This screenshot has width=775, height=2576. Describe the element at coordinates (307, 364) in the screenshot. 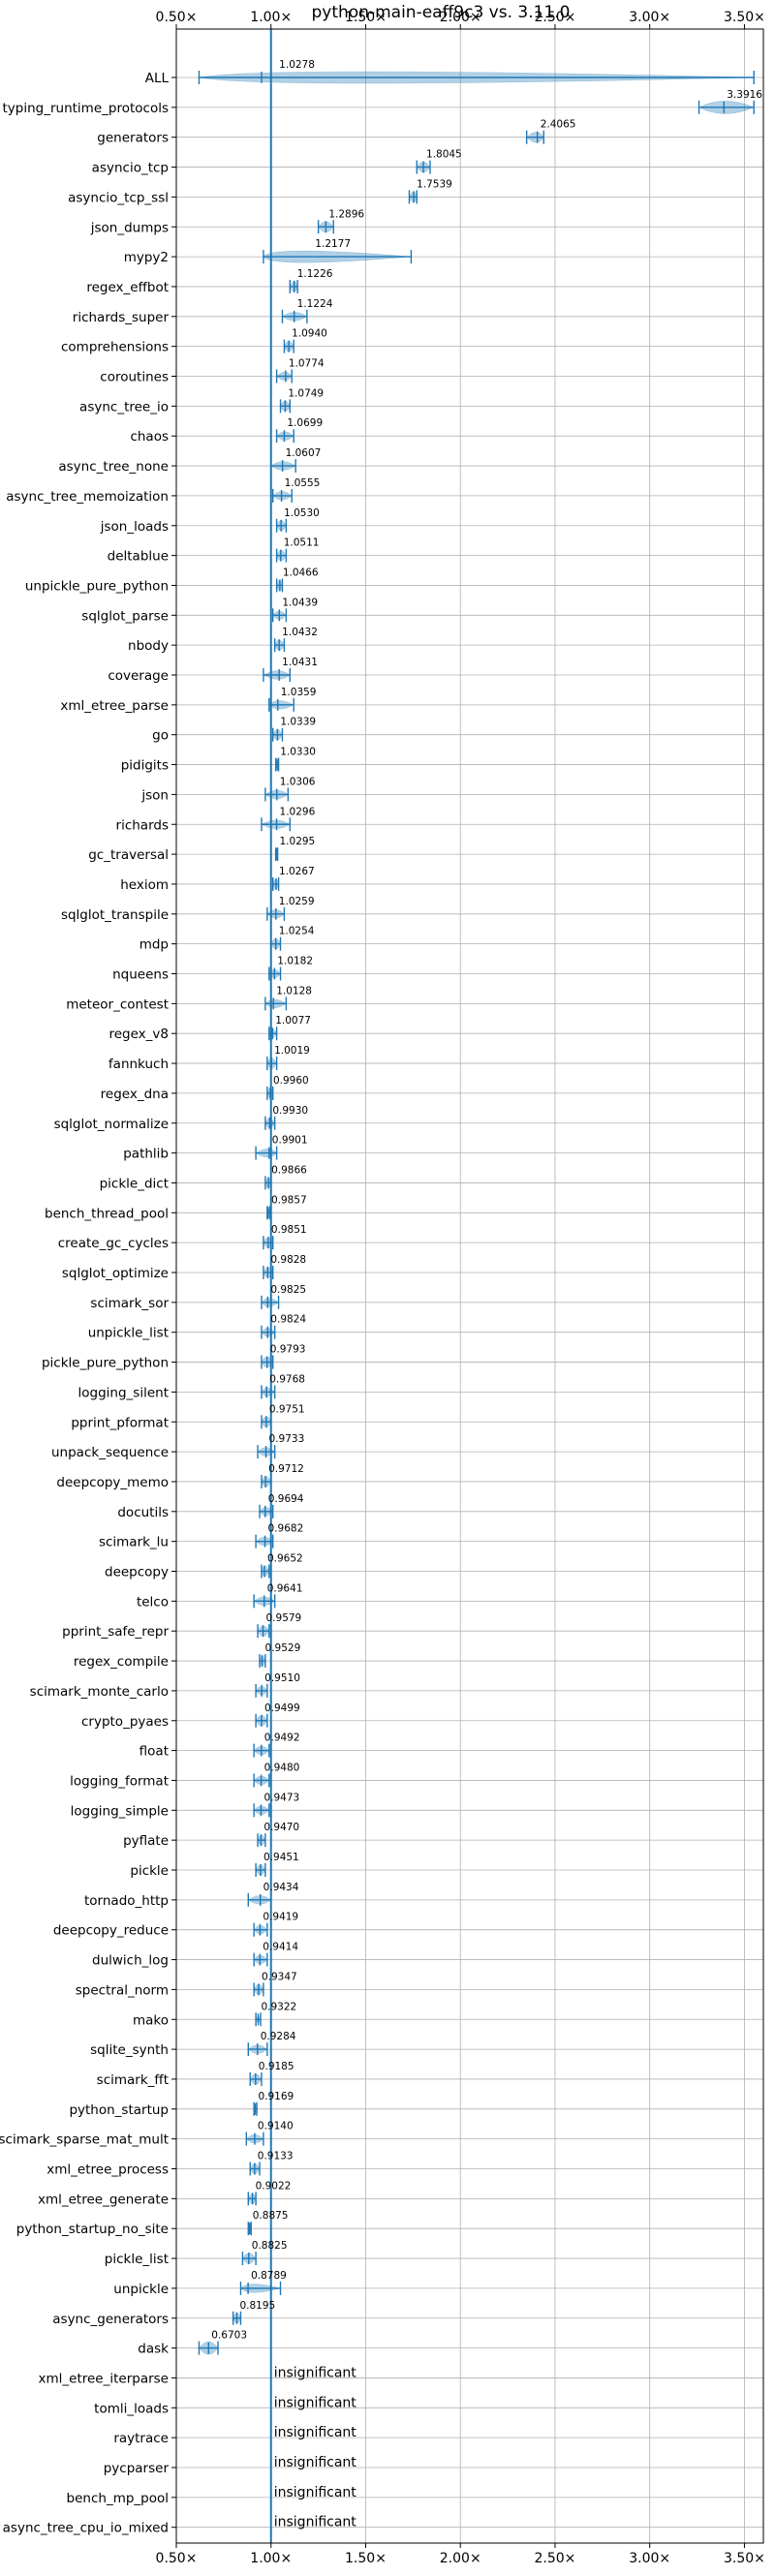

I see `mean-value-label: 1.0774` at that location.